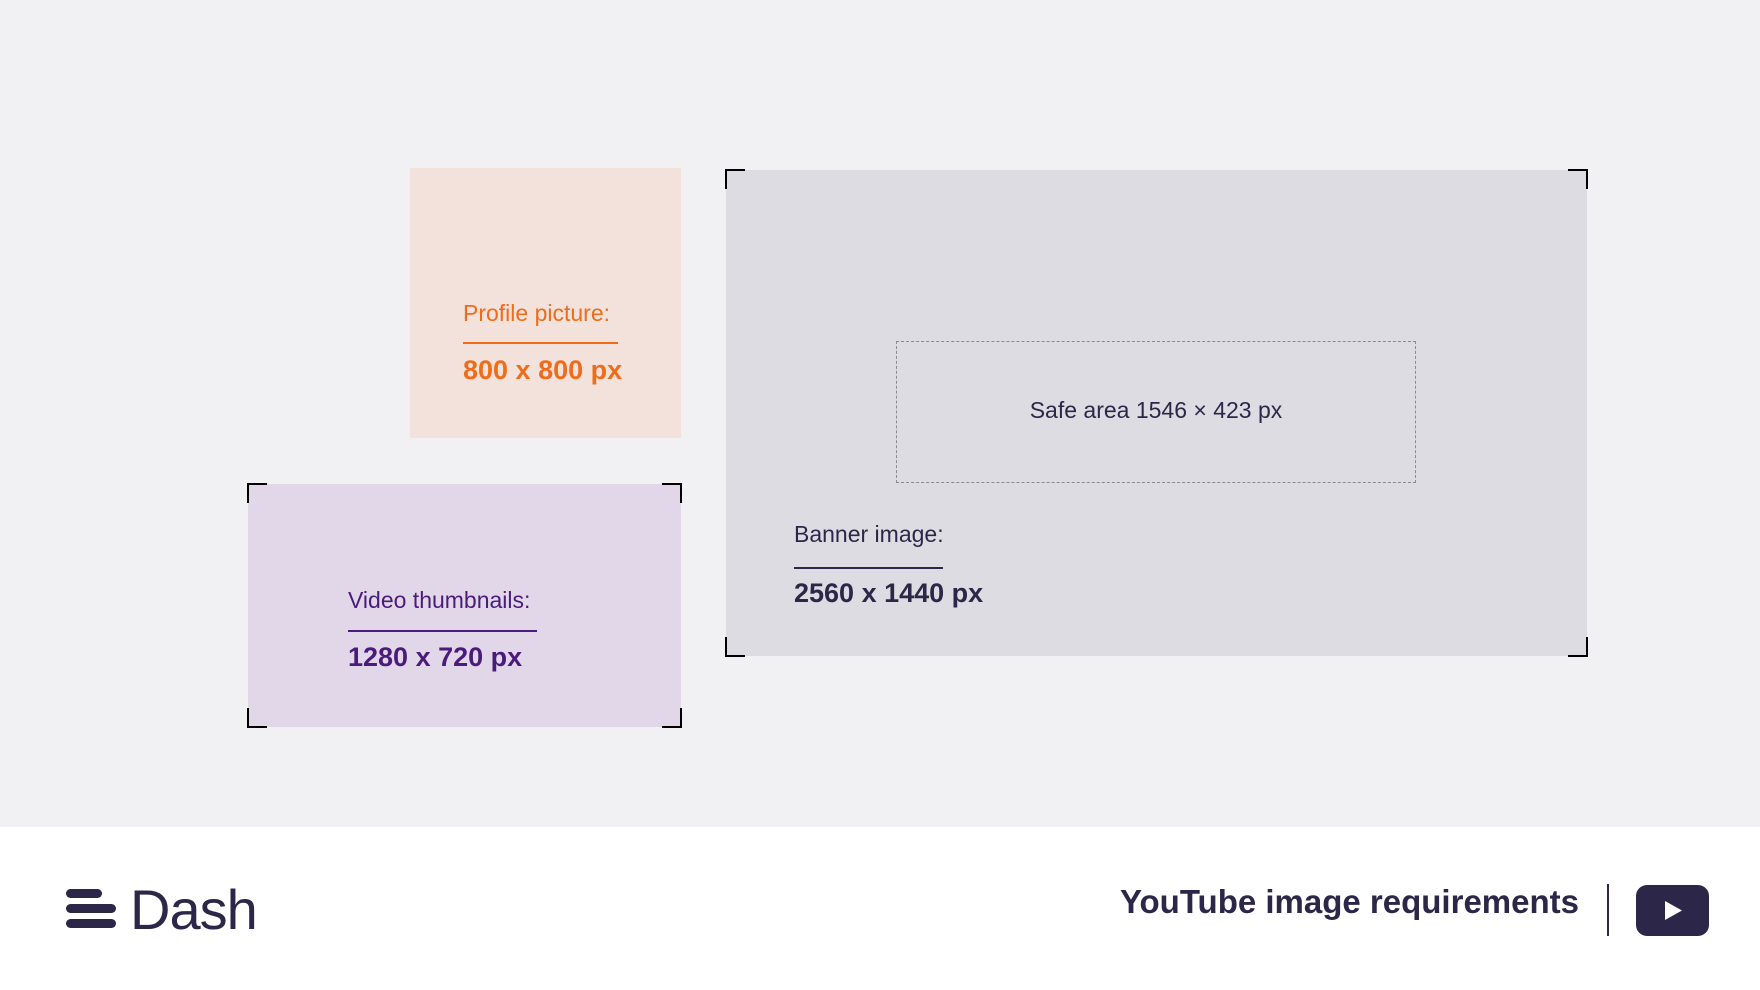  I want to click on banner-corner-mark-top-left, so click(735, 179).